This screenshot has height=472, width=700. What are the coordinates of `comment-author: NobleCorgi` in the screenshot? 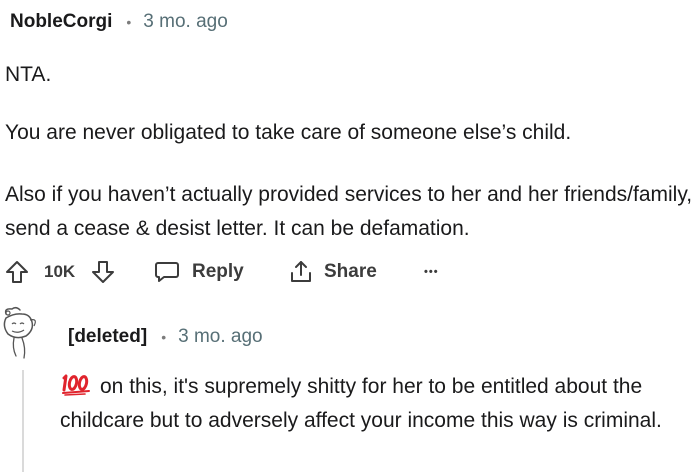 It's located at (61, 22).